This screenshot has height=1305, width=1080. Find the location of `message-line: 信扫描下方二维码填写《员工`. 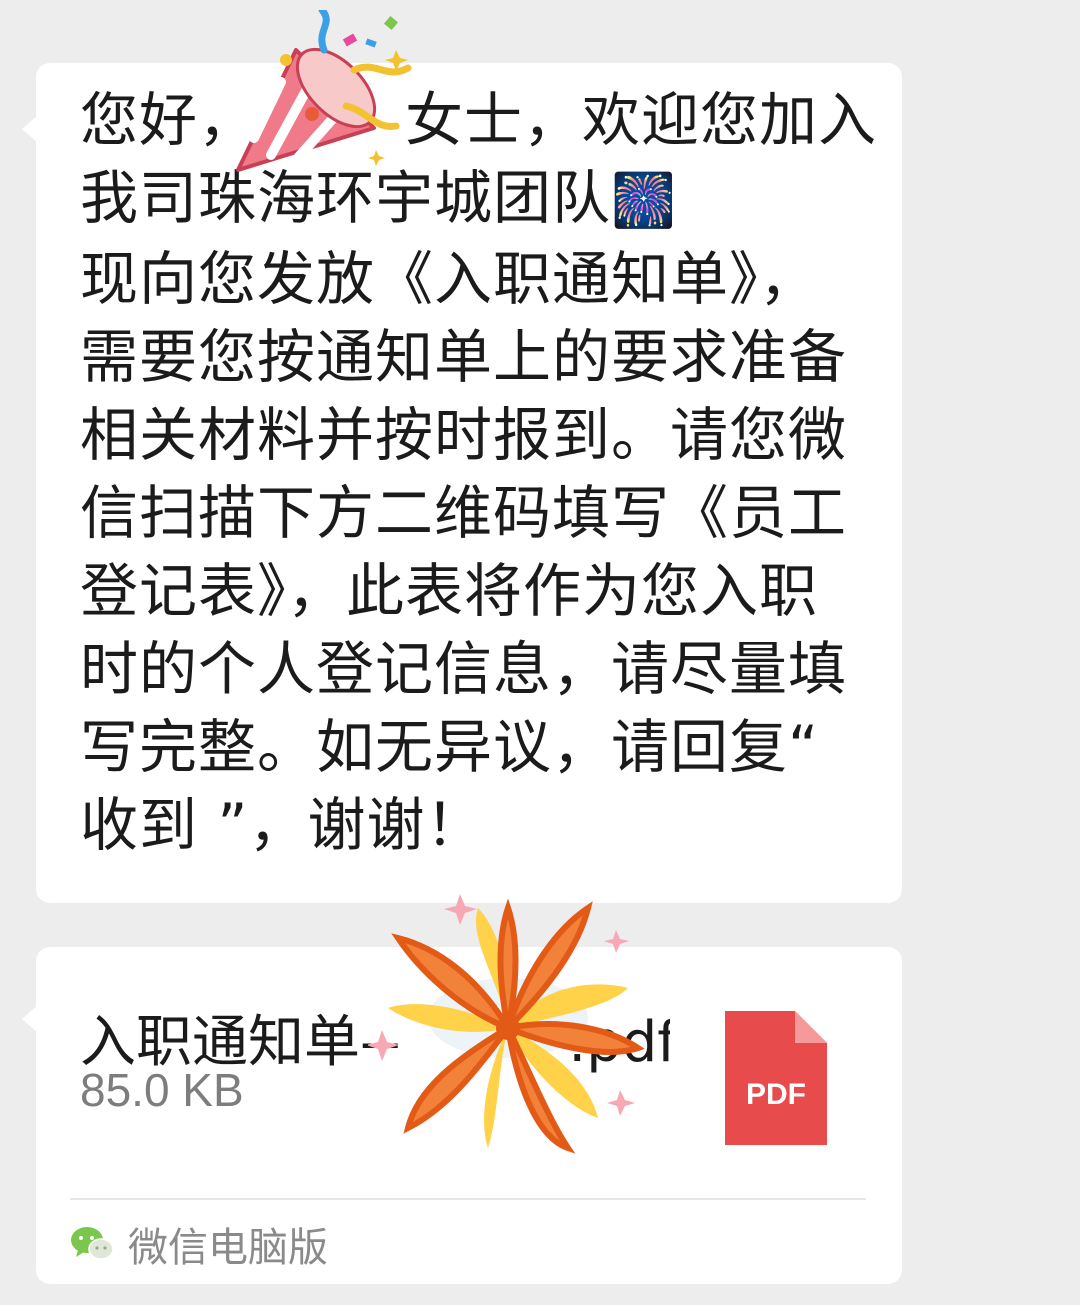

message-line: 信扫描下方二维码填写《员工 is located at coordinates (464, 513).